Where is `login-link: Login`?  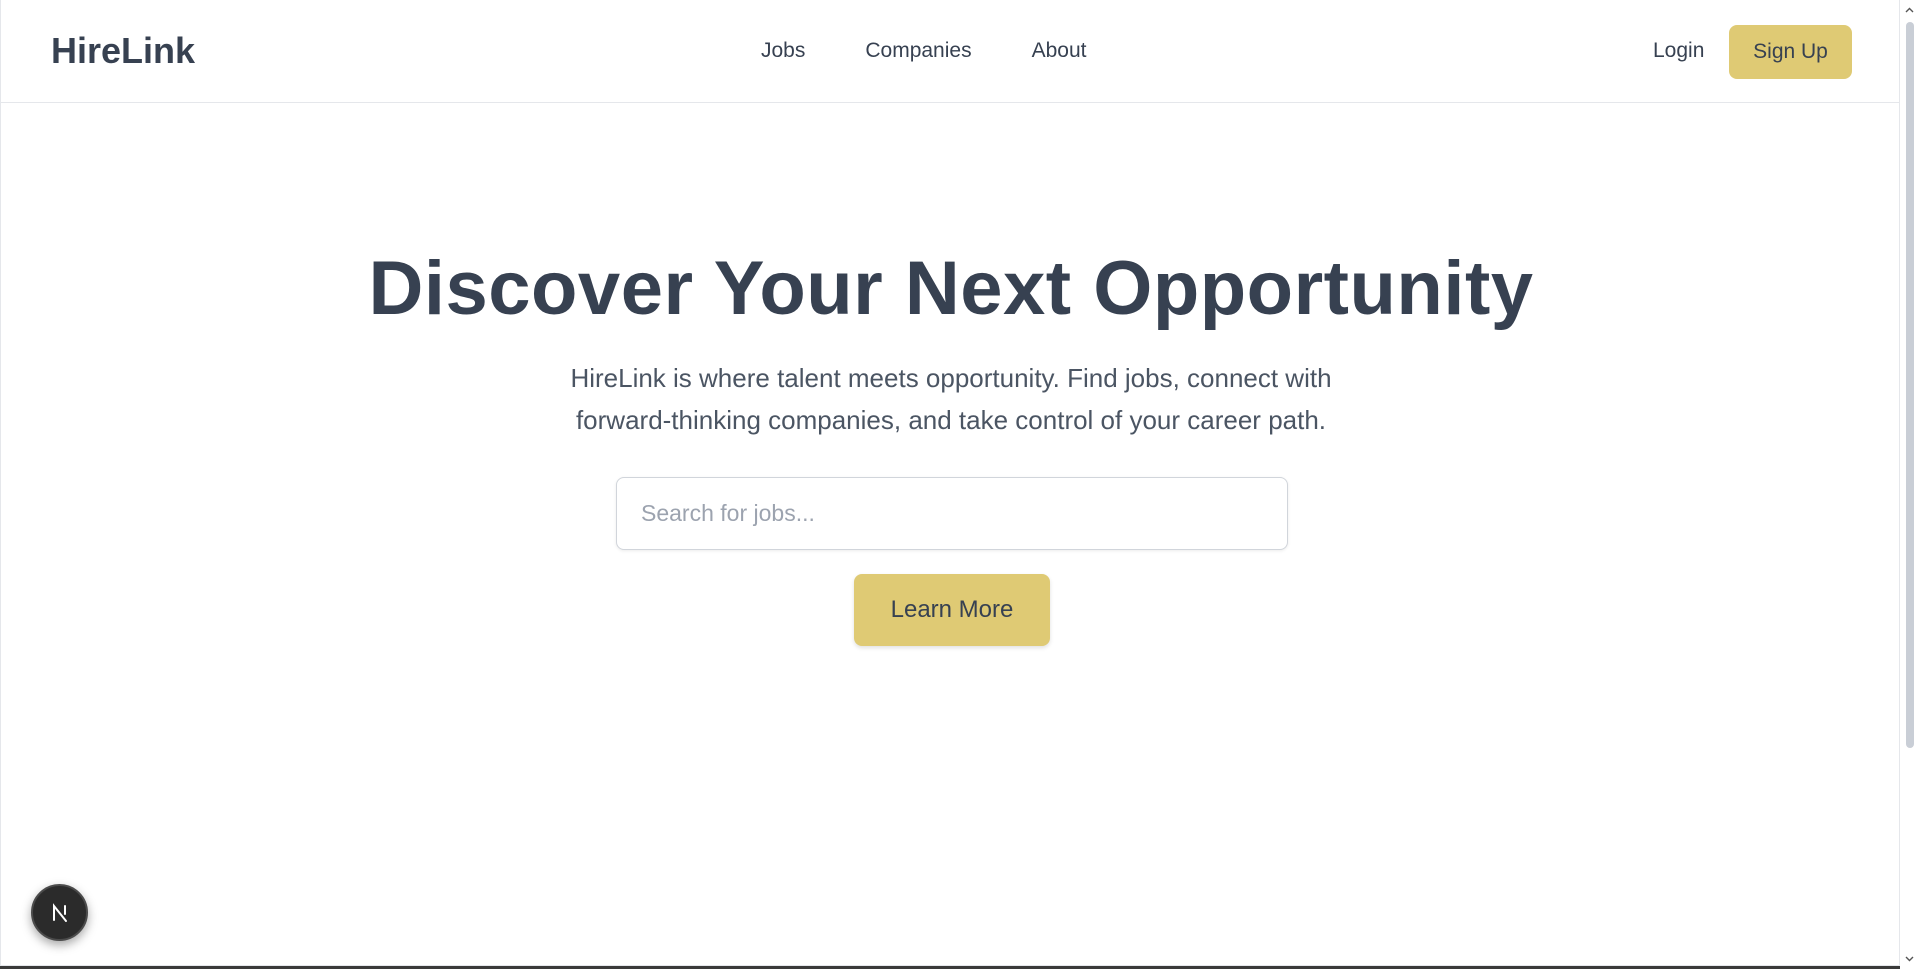
login-link: Login is located at coordinates (1678, 51).